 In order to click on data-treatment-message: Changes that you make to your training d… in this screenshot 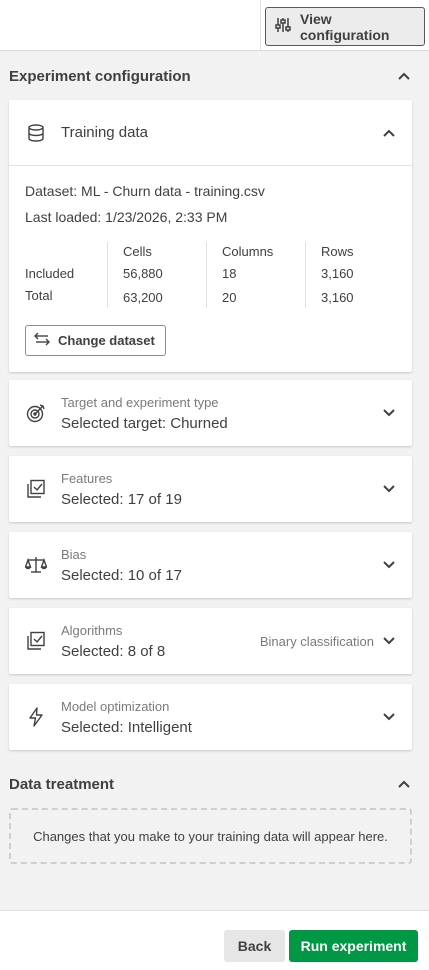, I will do `click(210, 836)`.